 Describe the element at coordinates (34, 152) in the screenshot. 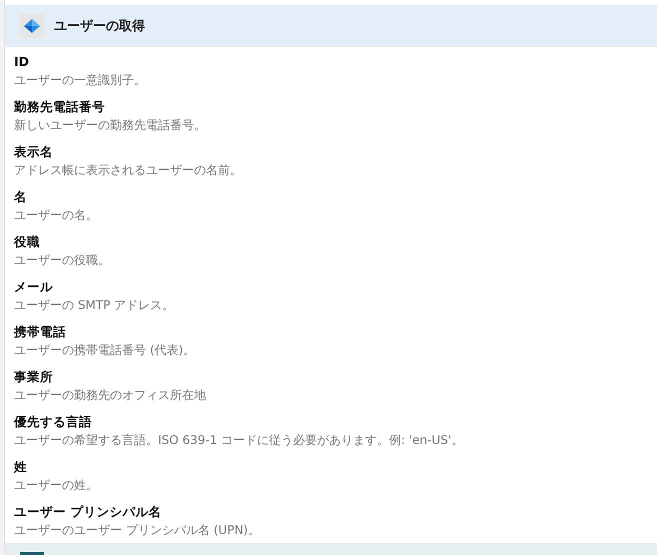

I see `field-label: 表示名` at that location.